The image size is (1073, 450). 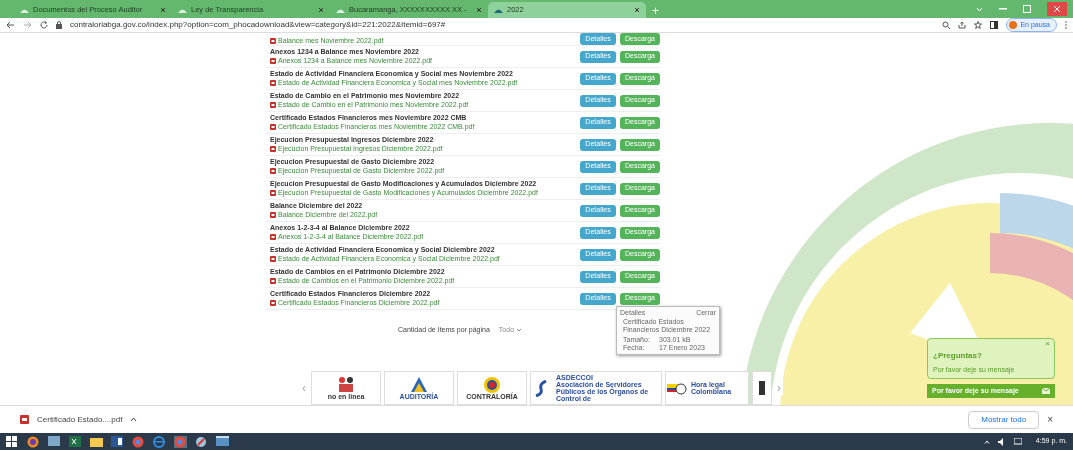 I want to click on folder-icon, so click(x=96, y=441).